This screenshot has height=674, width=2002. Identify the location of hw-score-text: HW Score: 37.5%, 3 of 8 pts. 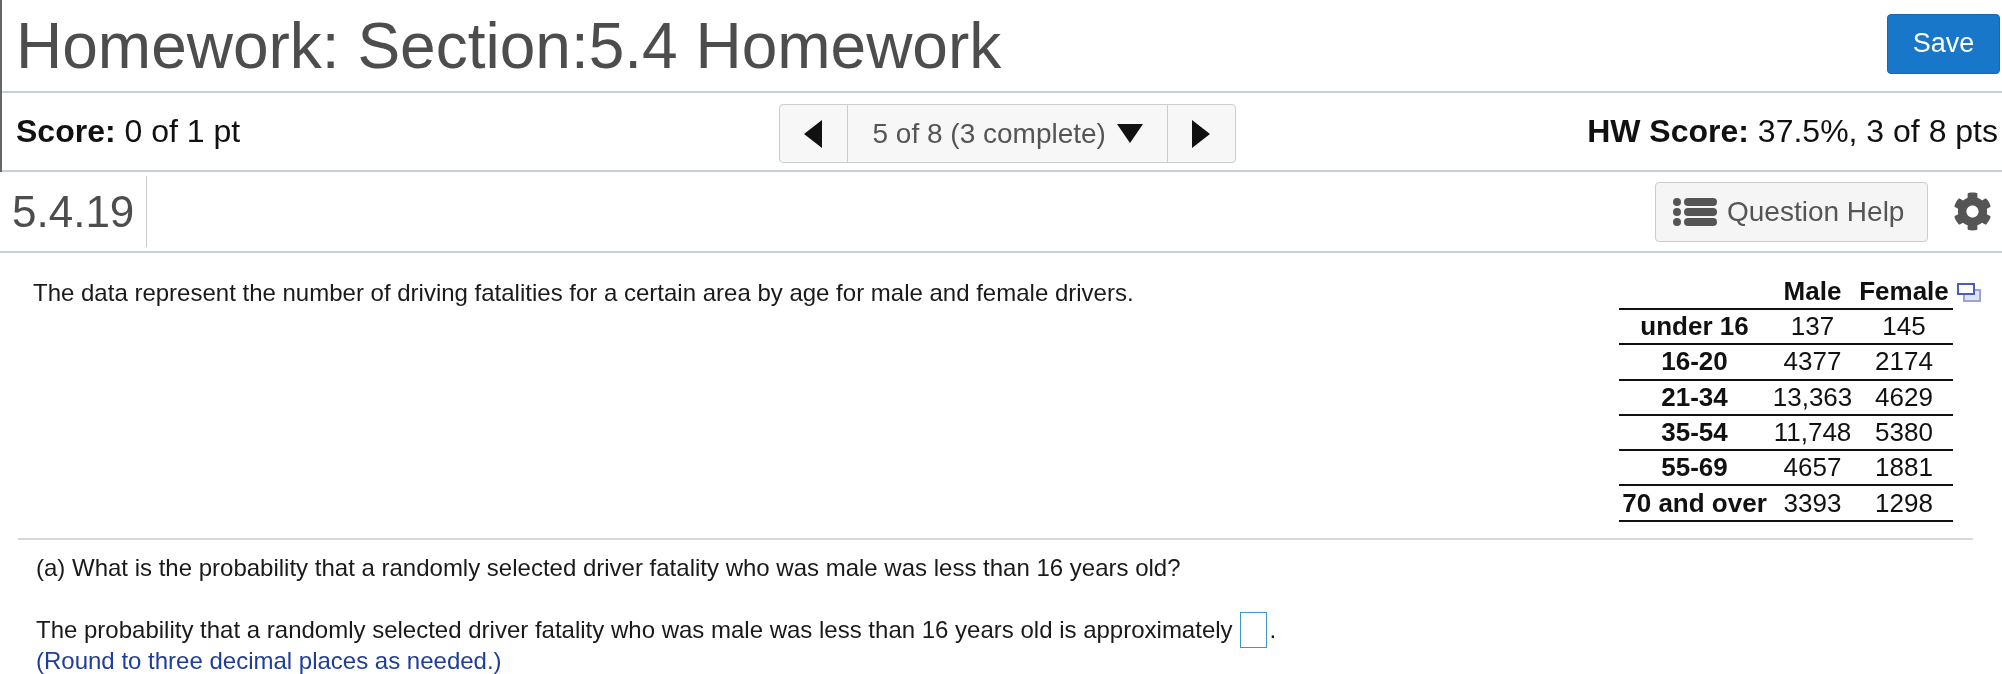
(1792, 131).